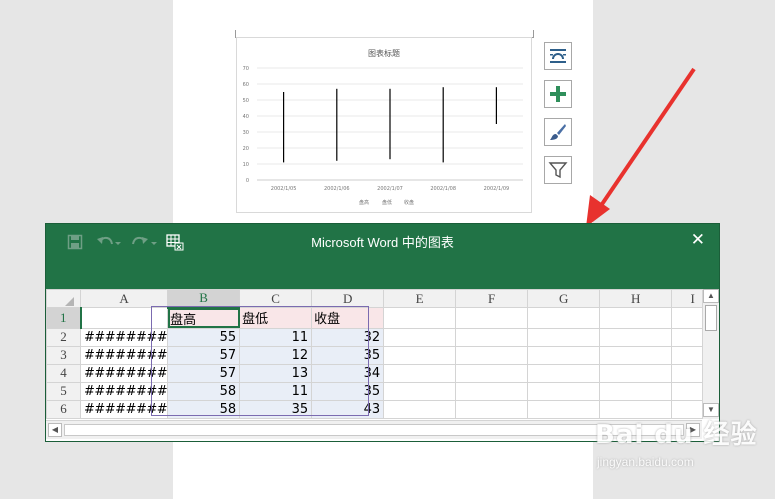 The height and width of the screenshot is (499, 775). What do you see at coordinates (276, 318) in the screenshot?
I see `cell-c1: 盘低` at bounding box center [276, 318].